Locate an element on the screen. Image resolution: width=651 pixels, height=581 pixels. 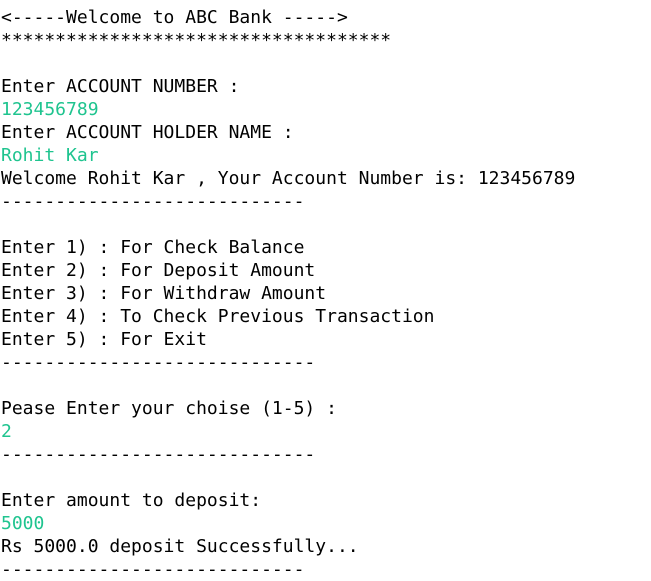
menu-item-exit: Enter 5) : For Exit is located at coordinates (104, 339).